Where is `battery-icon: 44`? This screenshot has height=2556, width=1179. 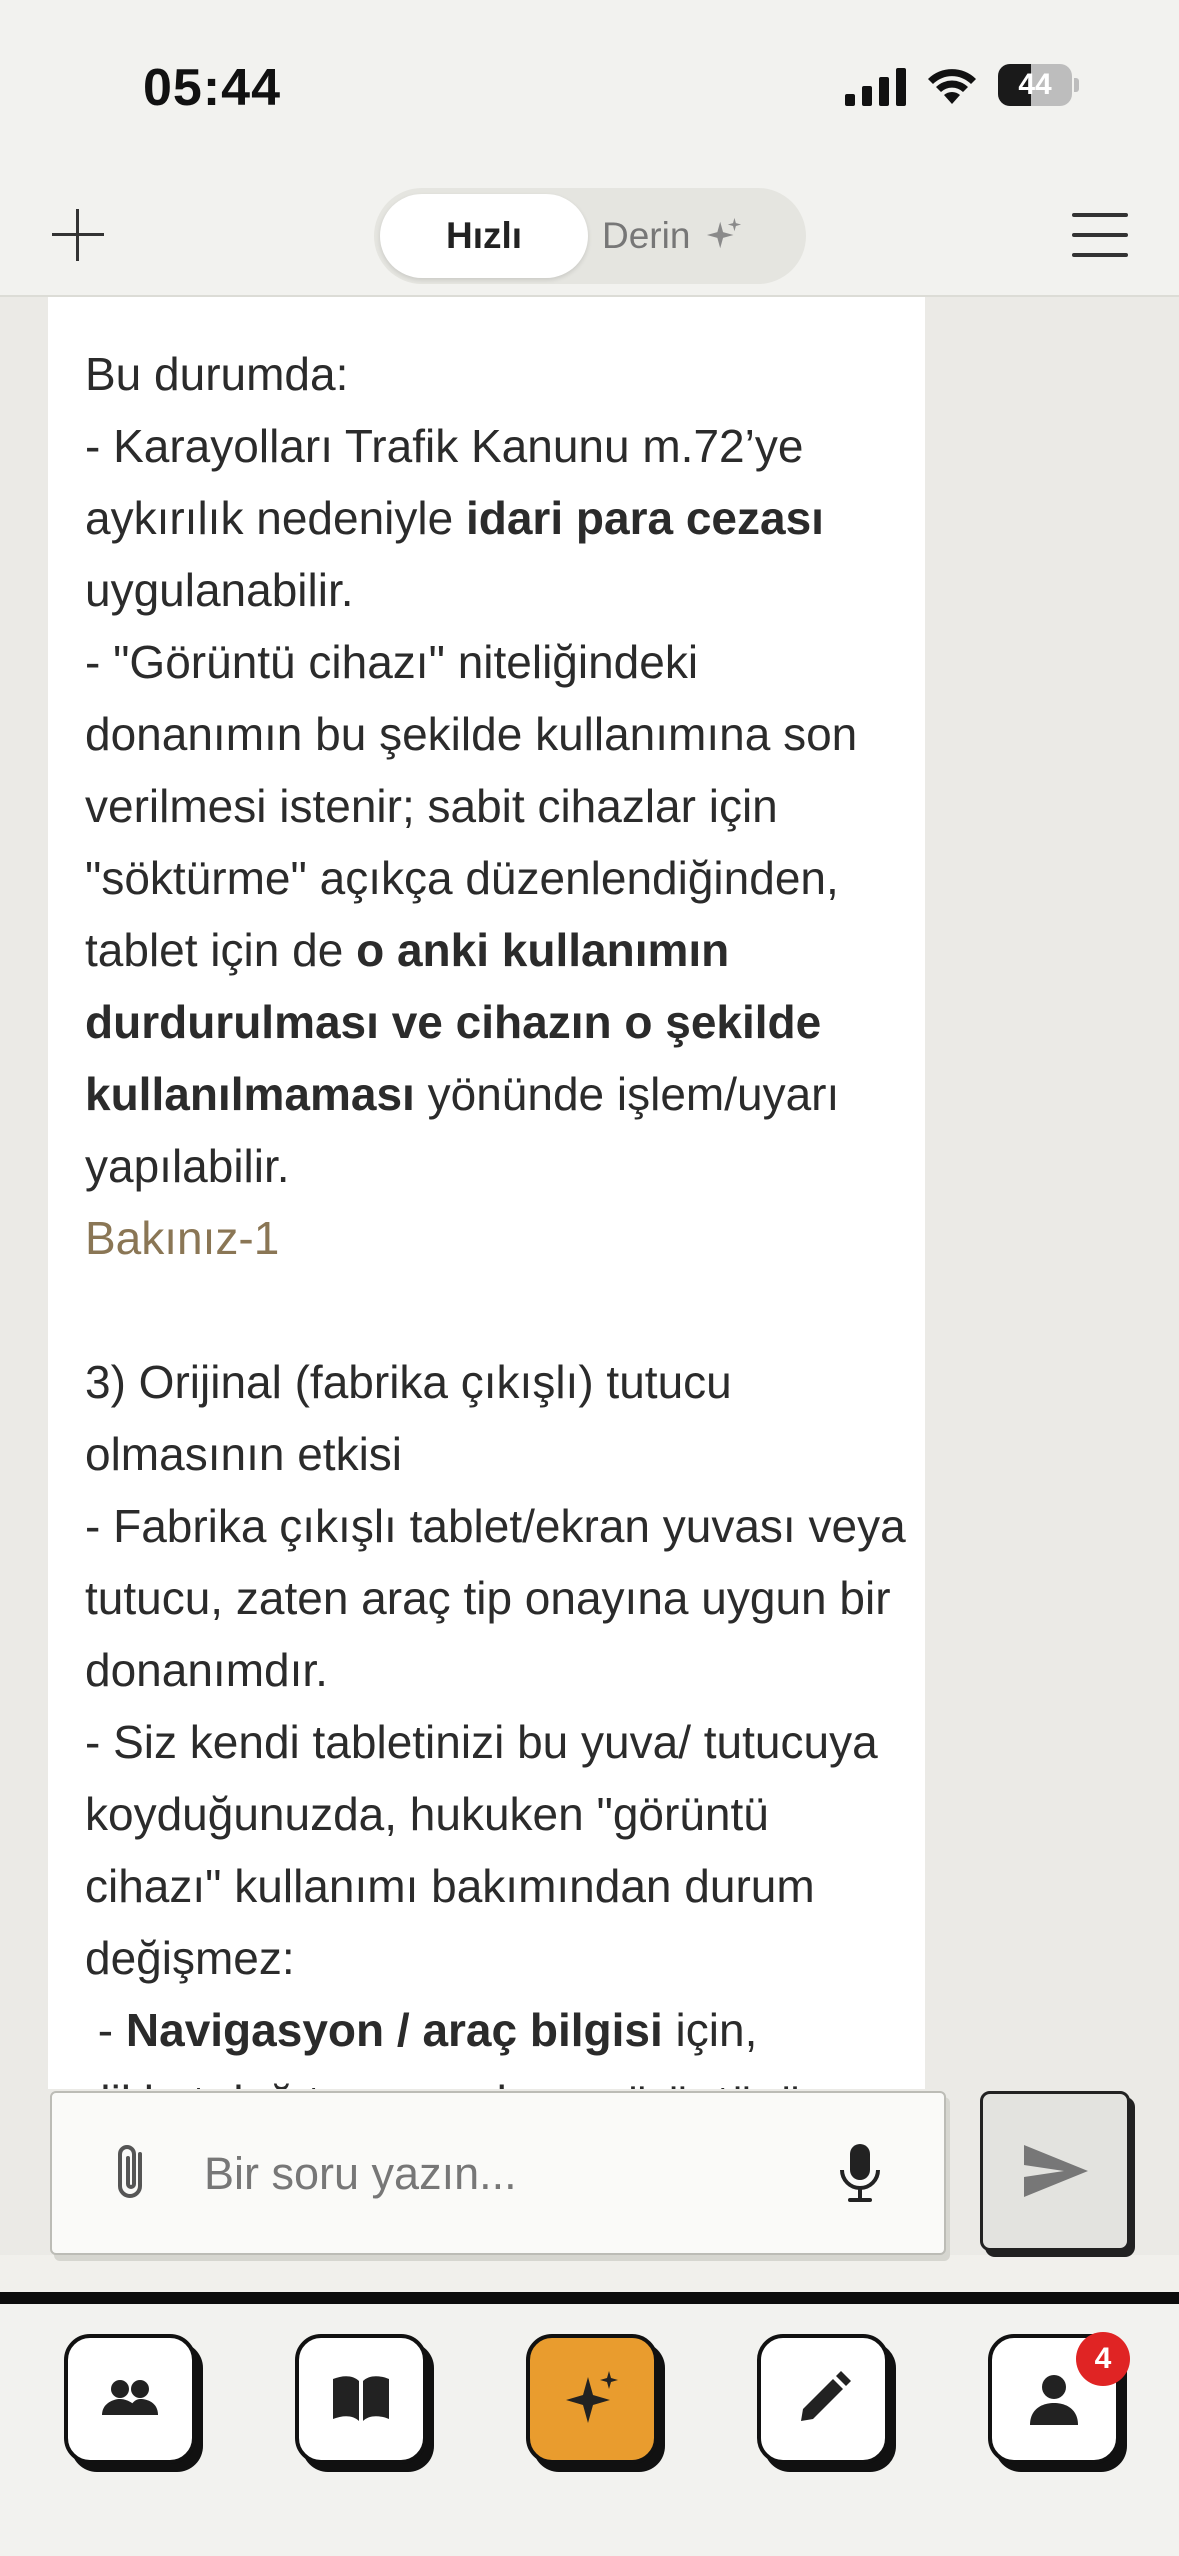 battery-icon: 44 is located at coordinates (1039, 85).